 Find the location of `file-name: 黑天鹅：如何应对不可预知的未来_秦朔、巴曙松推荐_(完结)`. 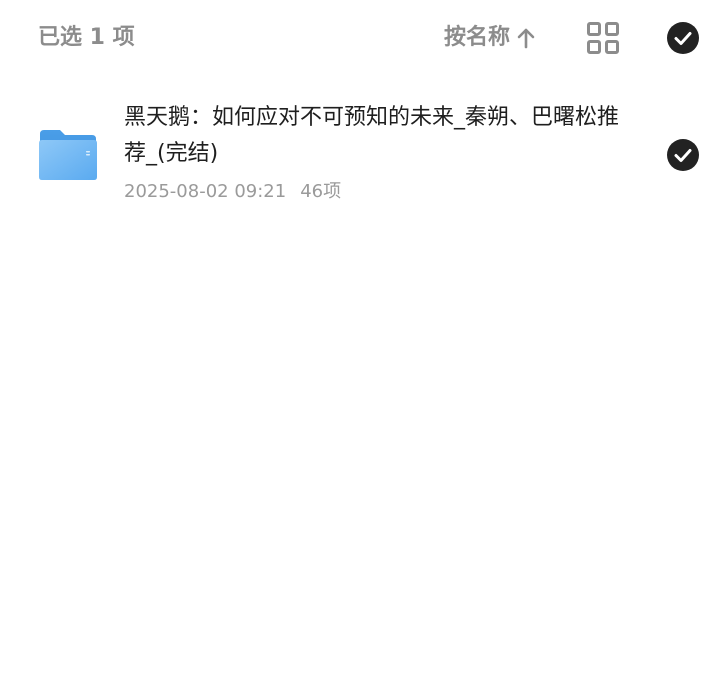

file-name: 黑天鹅：如何应对不可预知的未来_秦朔、巴曙松推荐_(完结) is located at coordinates (372, 135).